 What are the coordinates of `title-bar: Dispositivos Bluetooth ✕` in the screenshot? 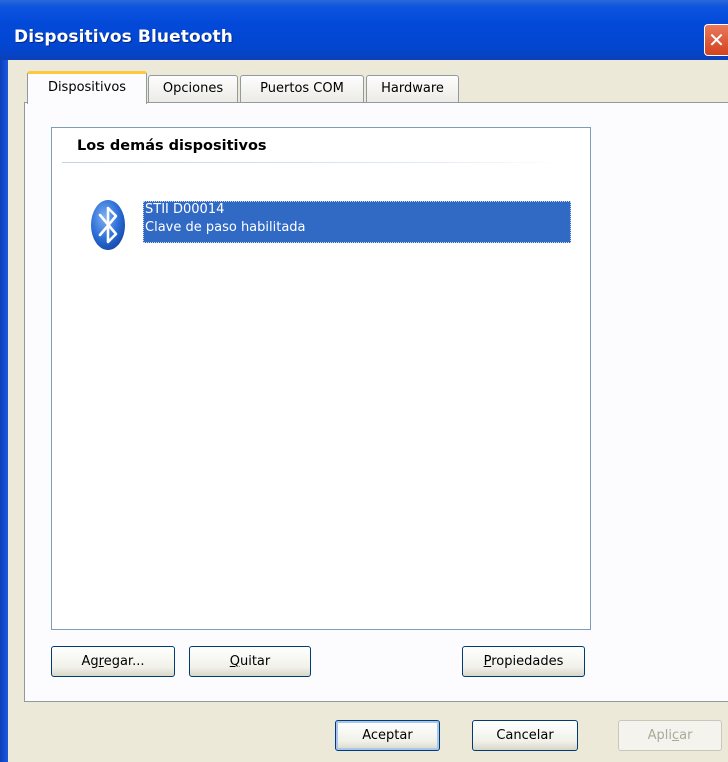 It's located at (364, 30).